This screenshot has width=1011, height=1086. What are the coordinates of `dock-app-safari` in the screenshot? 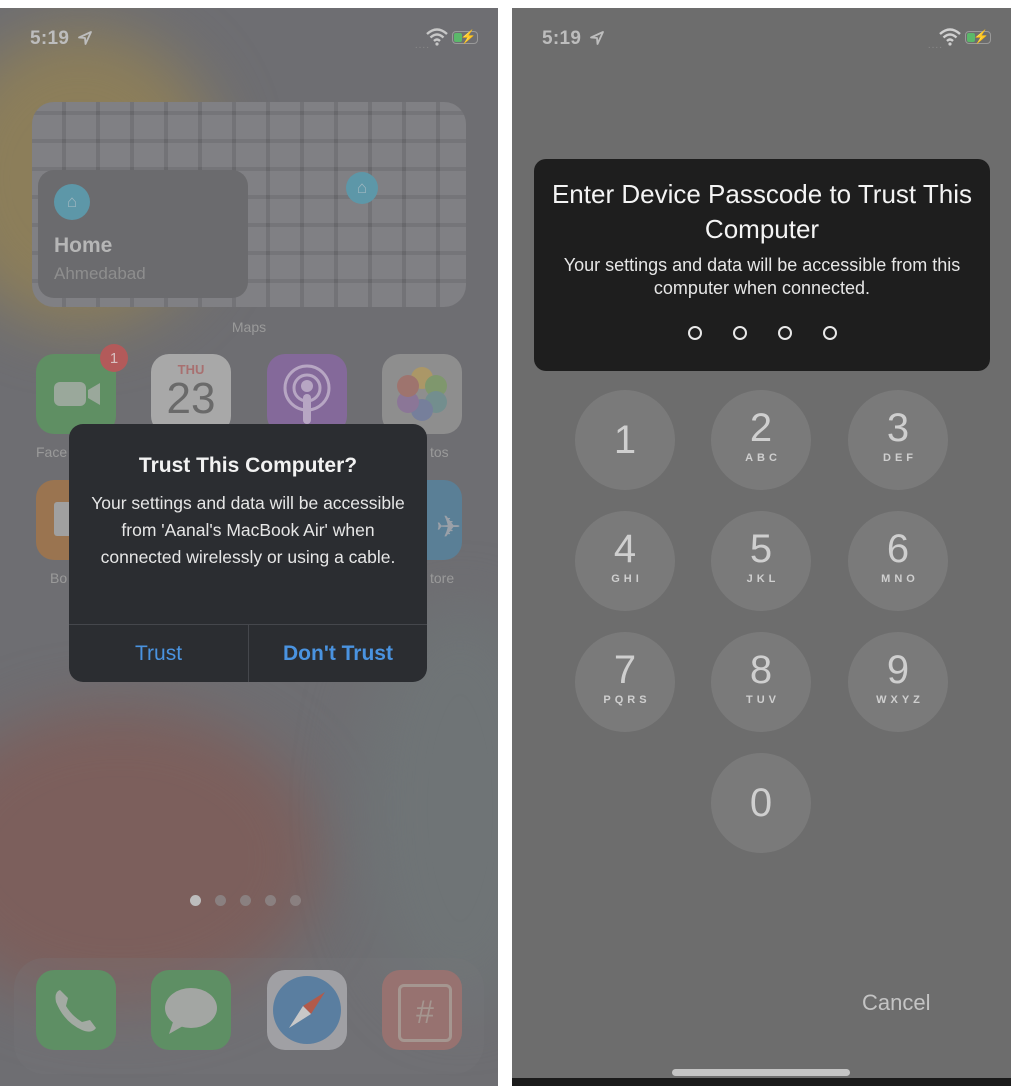 It's located at (307, 1010).